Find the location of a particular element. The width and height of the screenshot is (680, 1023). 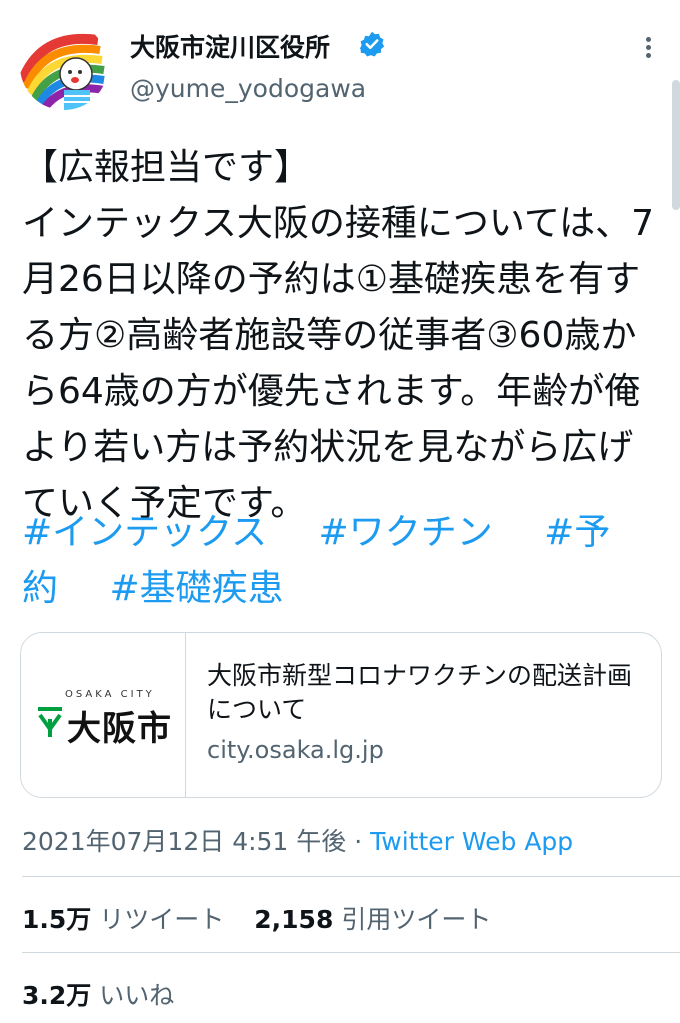

more-vertical-icon is located at coordinates (648, 49).